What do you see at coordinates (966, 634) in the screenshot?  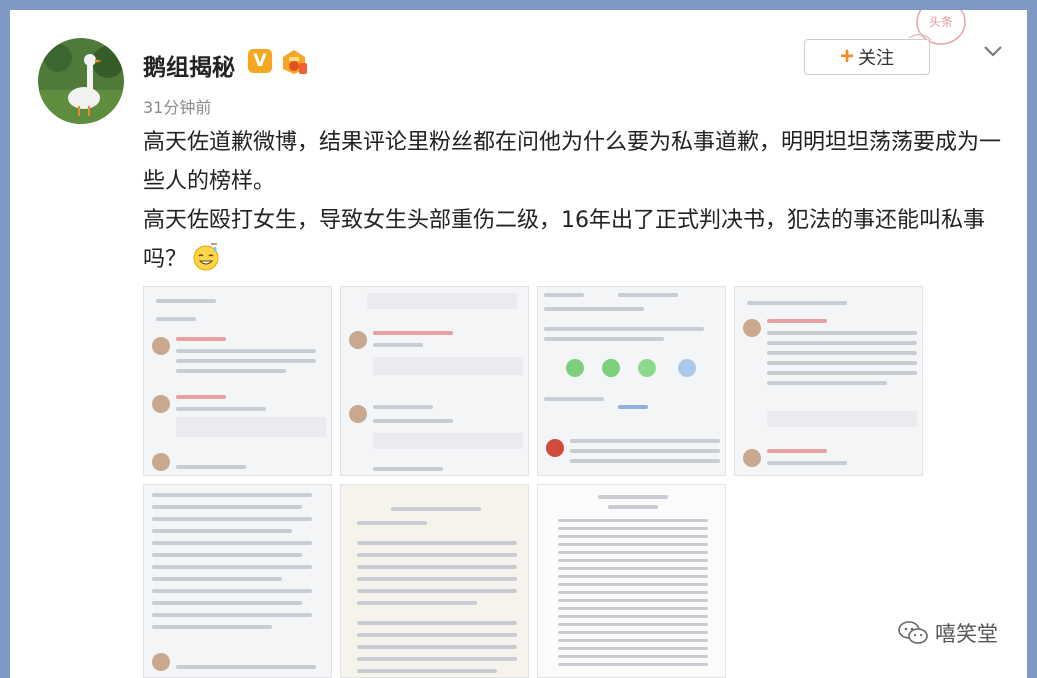 I see `watermark-text: 嘻笑堂` at bounding box center [966, 634].